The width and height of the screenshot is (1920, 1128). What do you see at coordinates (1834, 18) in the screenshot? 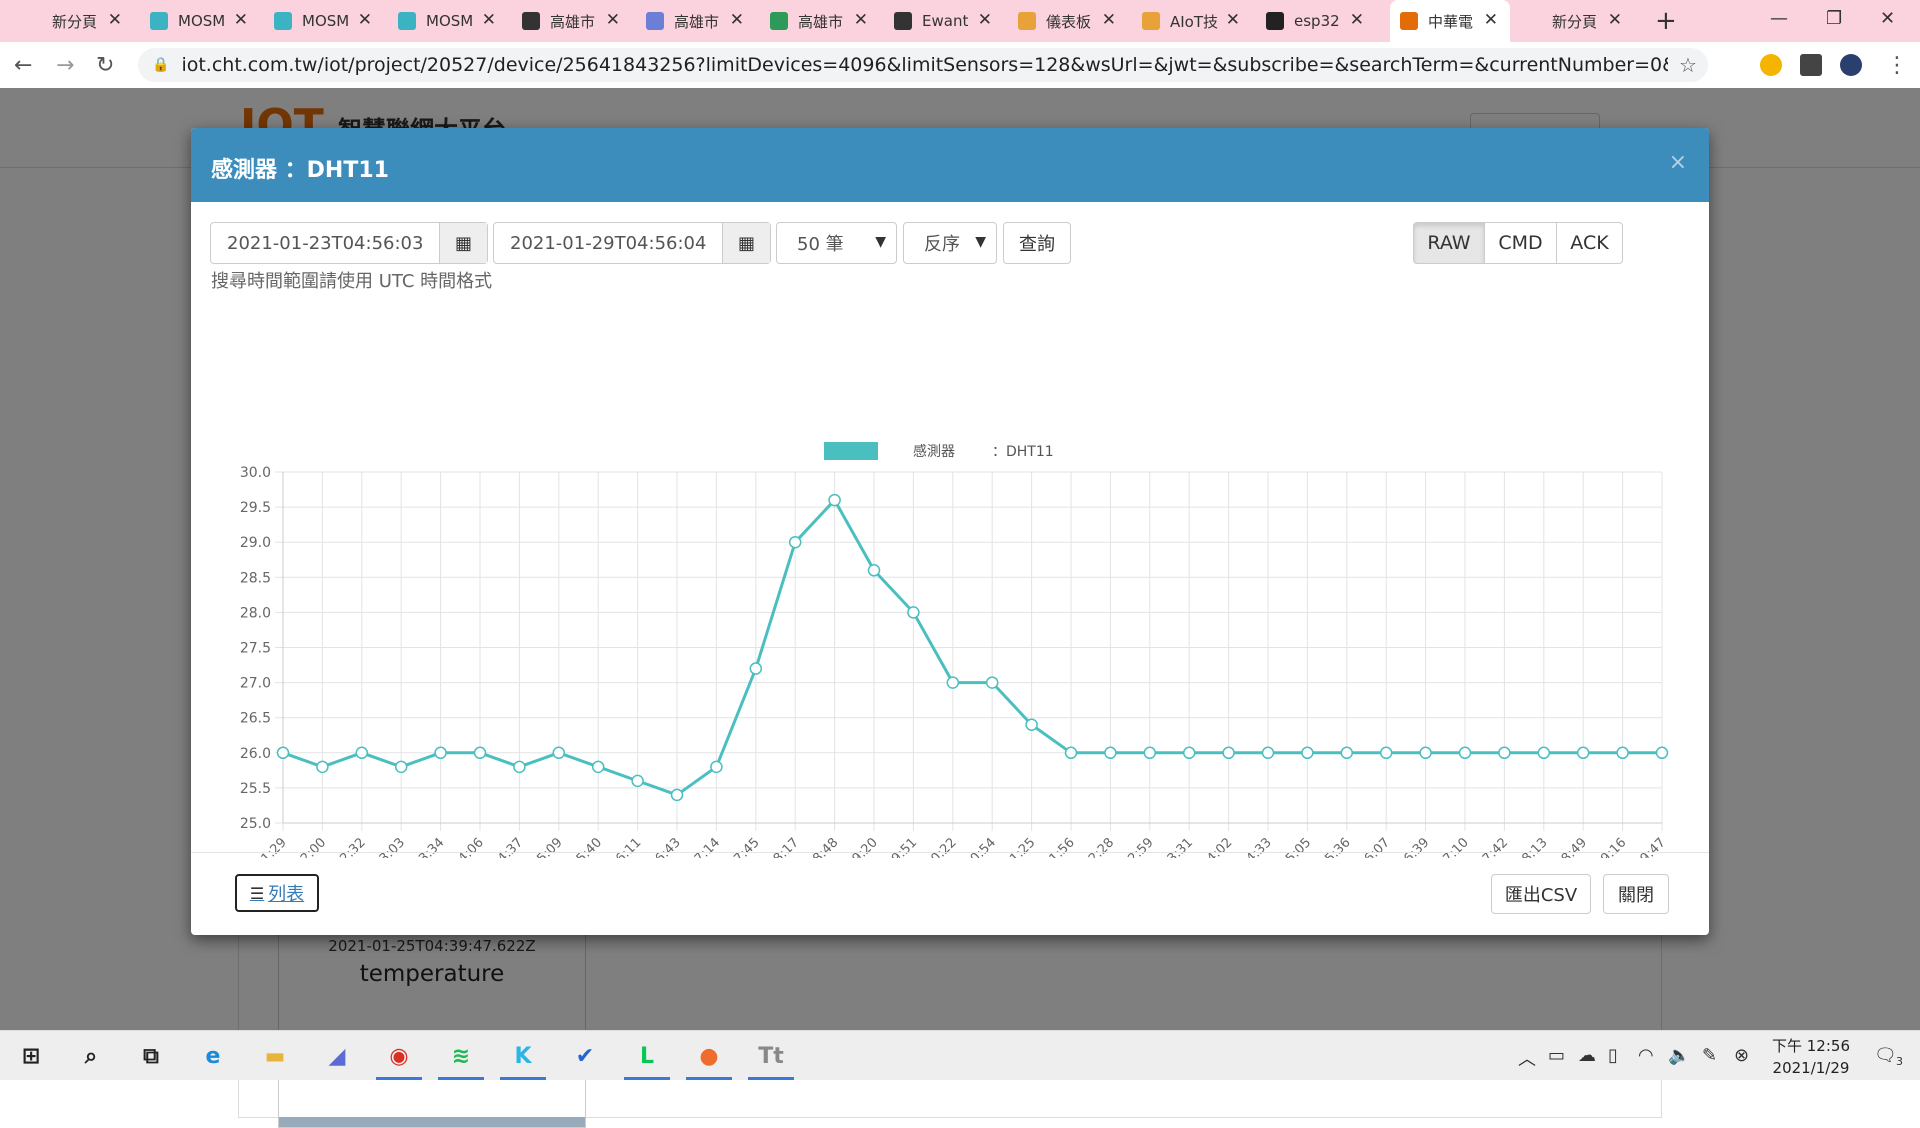
I see `maximize-button: ❐` at bounding box center [1834, 18].